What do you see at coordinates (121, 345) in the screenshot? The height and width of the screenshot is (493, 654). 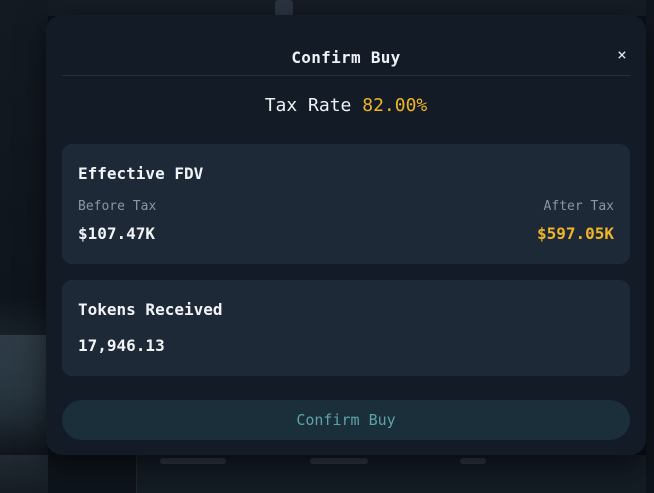 I see `tokens-received-value: 17,946.13` at bounding box center [121, 345].